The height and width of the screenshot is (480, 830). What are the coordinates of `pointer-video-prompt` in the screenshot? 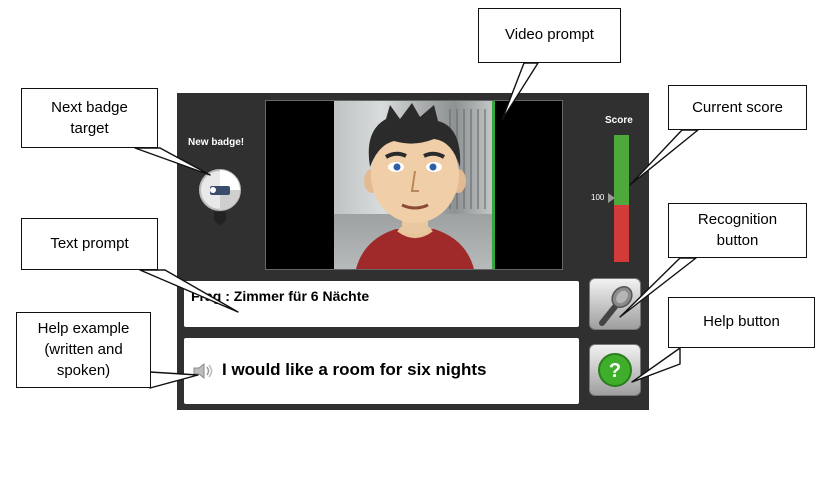 It's located at (520, 91).